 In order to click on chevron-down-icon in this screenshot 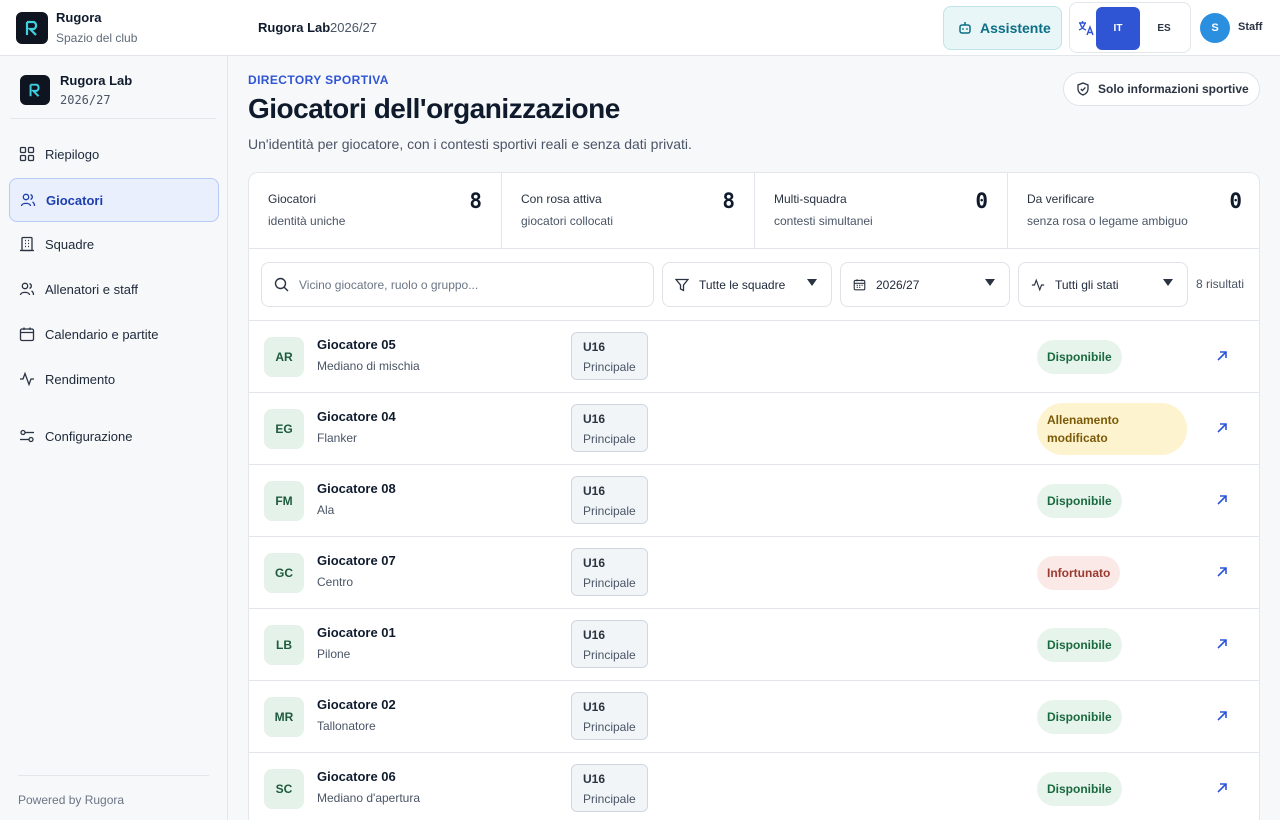, I will do `click(1168, 282)`.